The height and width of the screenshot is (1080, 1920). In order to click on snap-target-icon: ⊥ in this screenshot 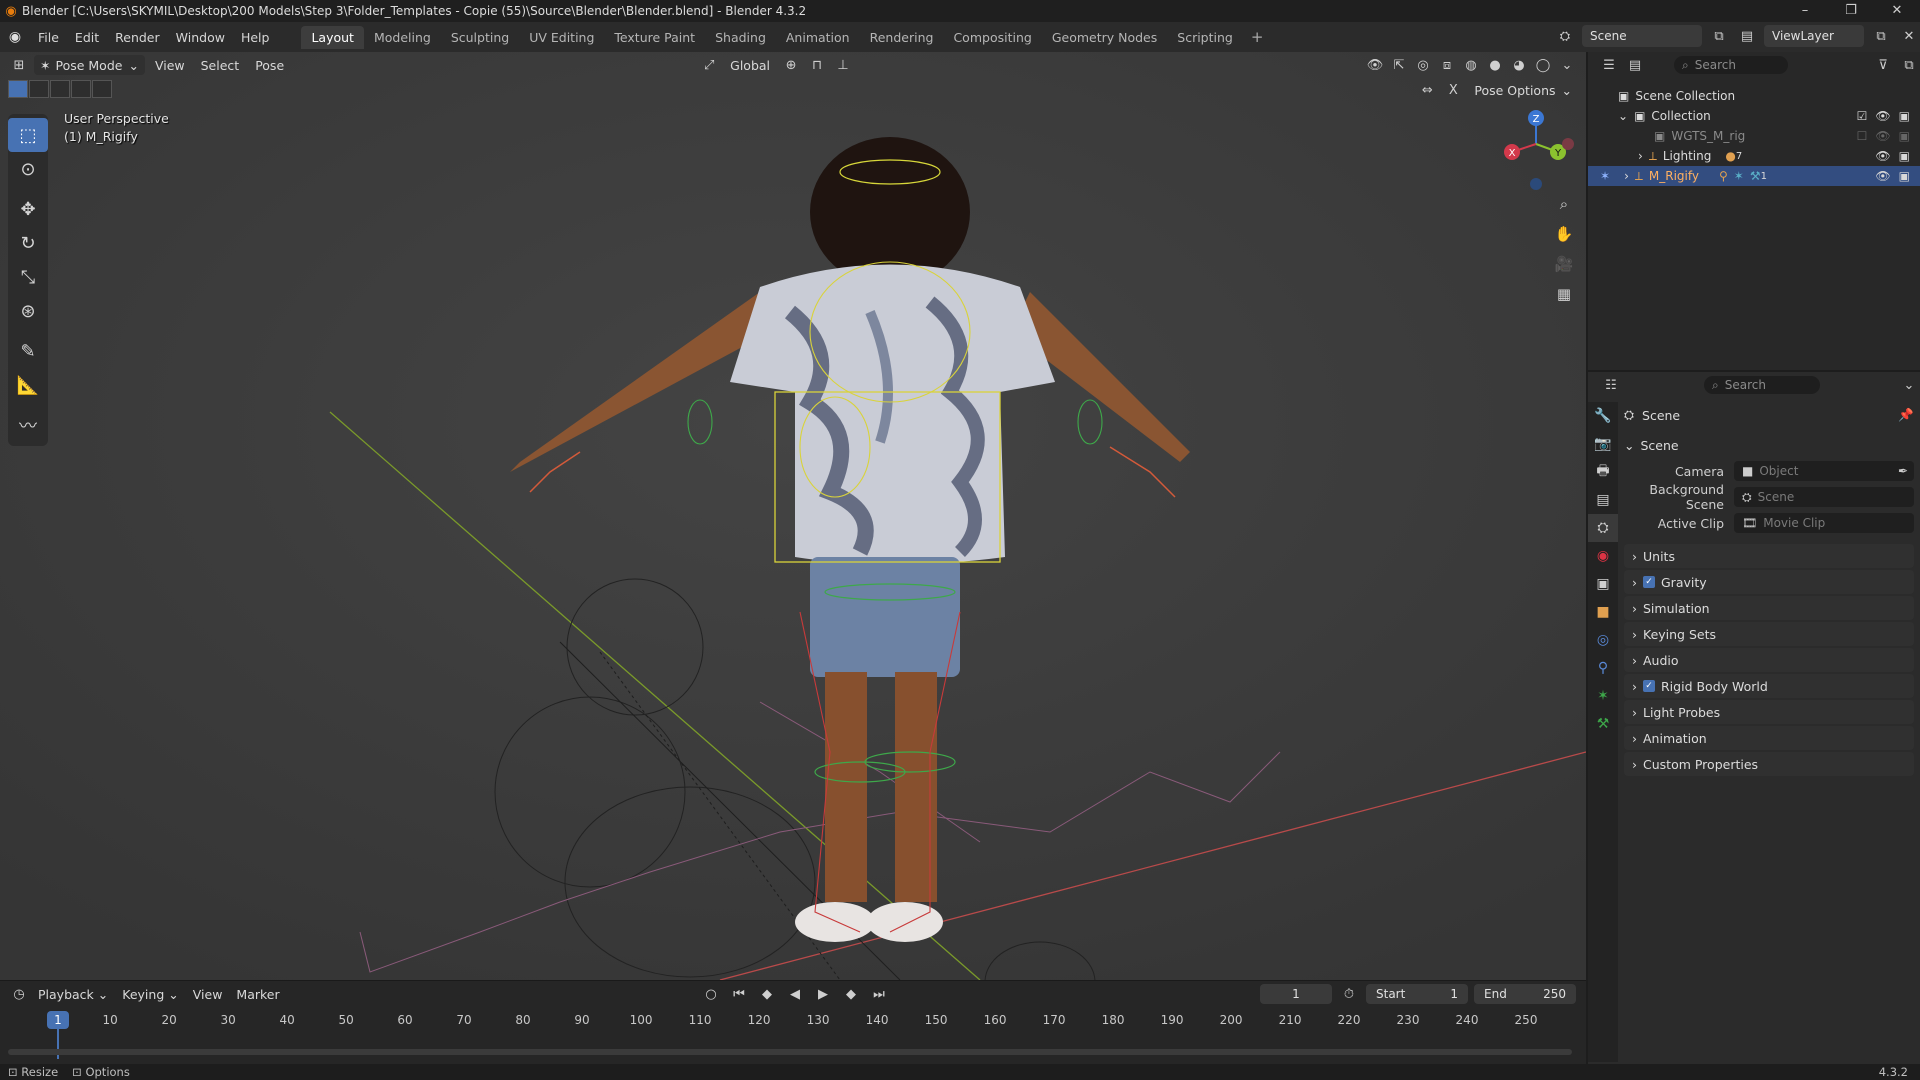, I will do `click(843, 65)`.